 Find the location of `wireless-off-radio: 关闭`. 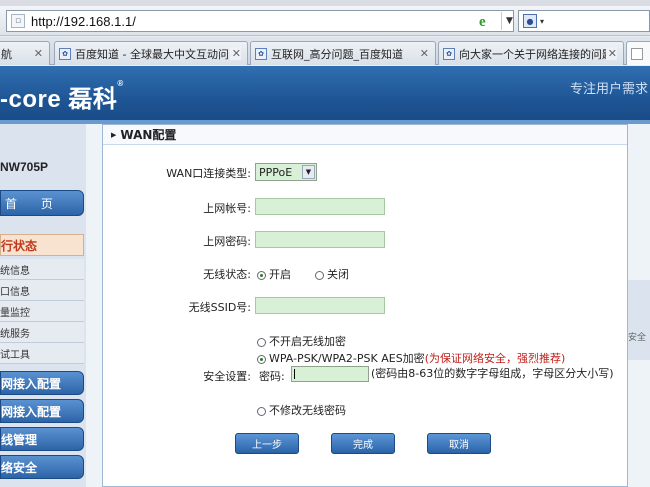

wireless-off-radio: 关闭 is located at coordinates (332, 274).